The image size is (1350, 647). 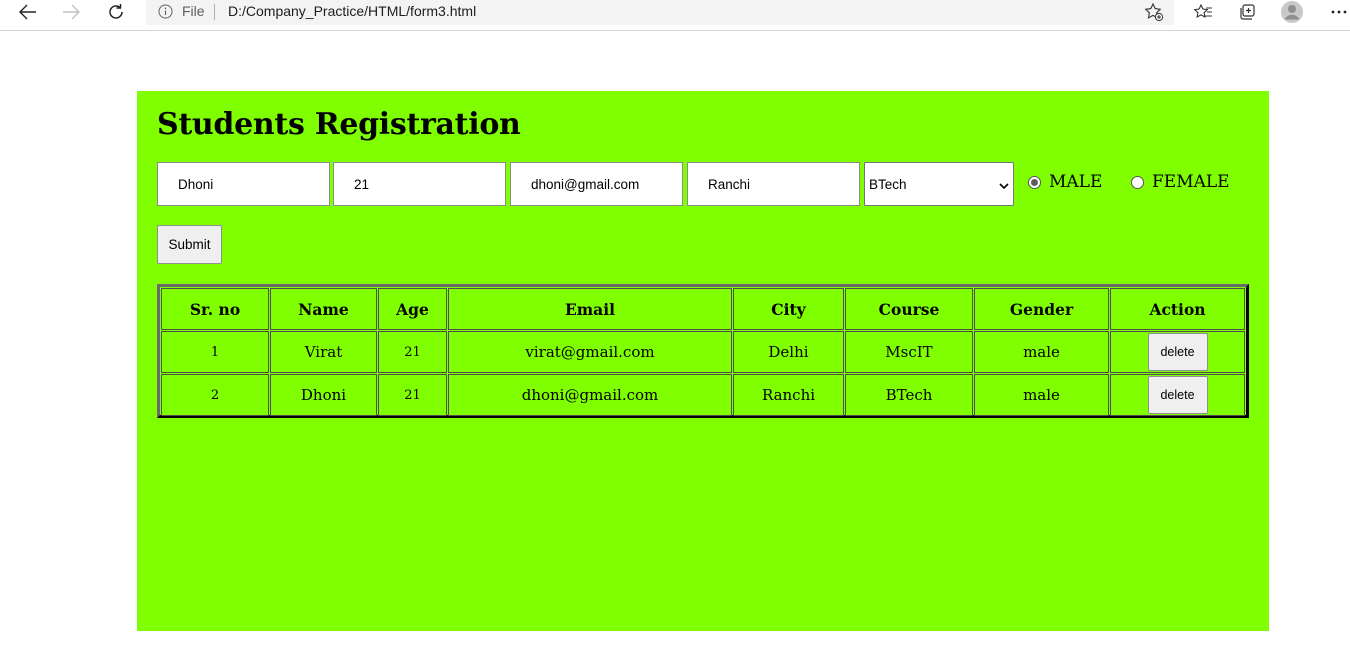 I want to click on cell-course: MscIT, so click(x=909, y=352).